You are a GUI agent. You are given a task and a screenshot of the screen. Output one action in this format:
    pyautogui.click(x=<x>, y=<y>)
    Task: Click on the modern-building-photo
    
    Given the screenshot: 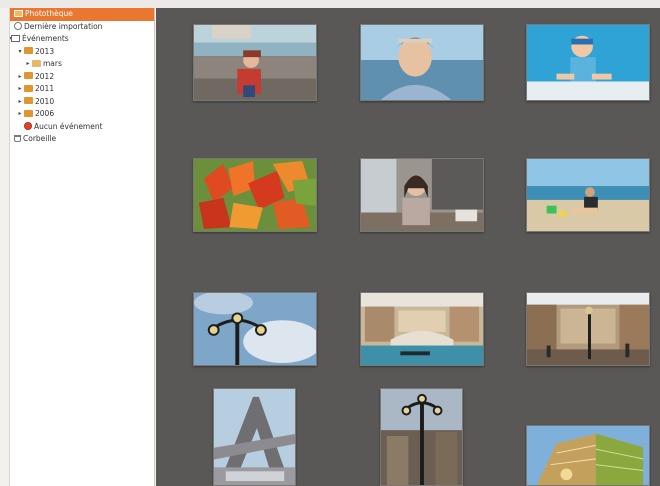 What is the action you would take?
    pyautogui.click(x=588, y=455)
    